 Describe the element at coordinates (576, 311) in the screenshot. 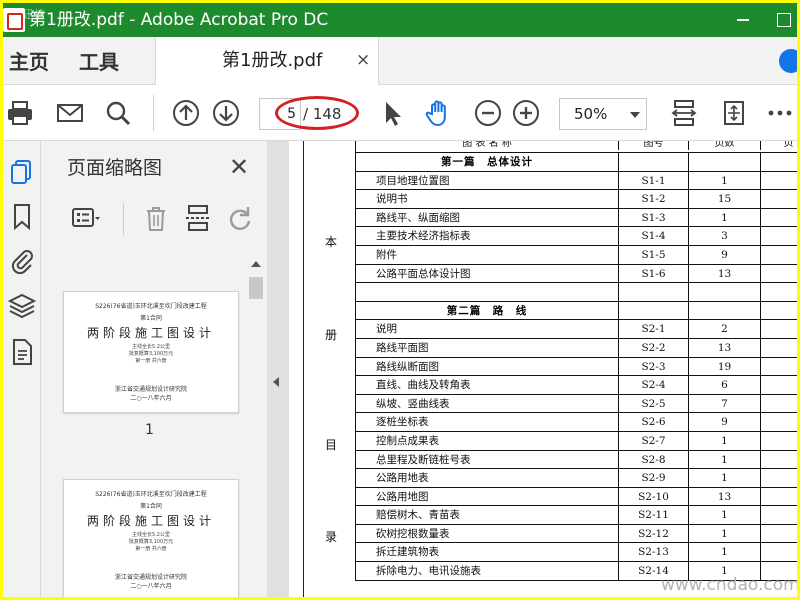

I see `section-row: 第二篇 路 线` at that location.